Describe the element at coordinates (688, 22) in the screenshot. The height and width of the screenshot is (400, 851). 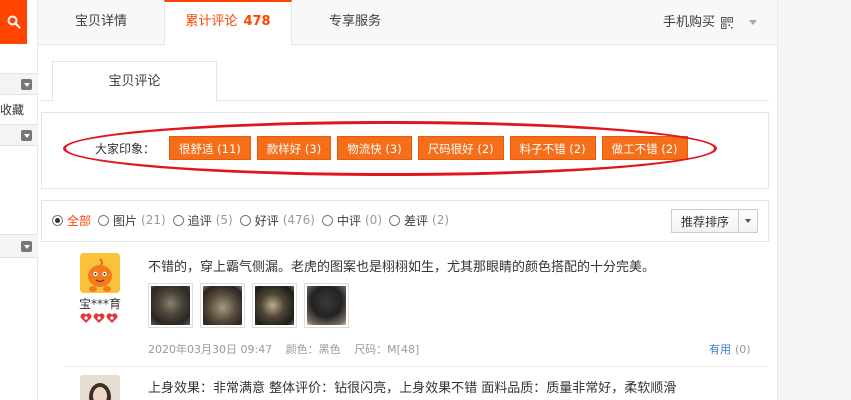
I see `mobile-buy-label: 手机购买` at that location.